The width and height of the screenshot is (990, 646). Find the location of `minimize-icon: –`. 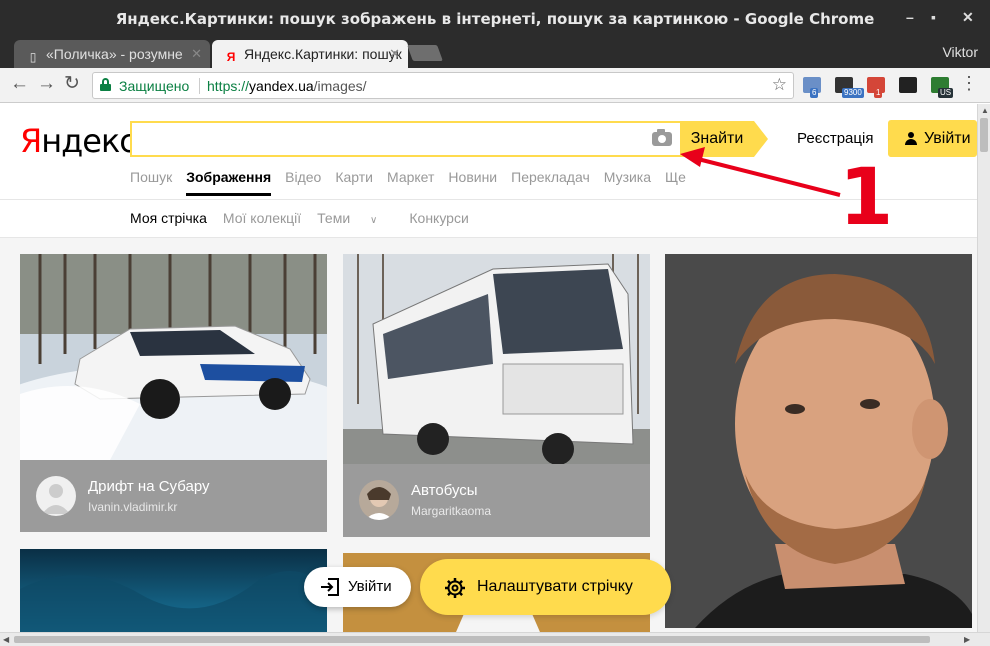

minimize-icon: – is located at coordinates (910, 17).